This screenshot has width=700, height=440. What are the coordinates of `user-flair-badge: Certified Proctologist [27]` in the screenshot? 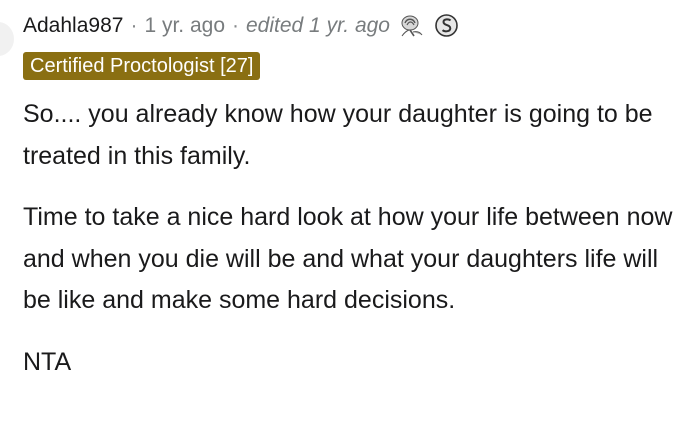 It's located at (142, 66).